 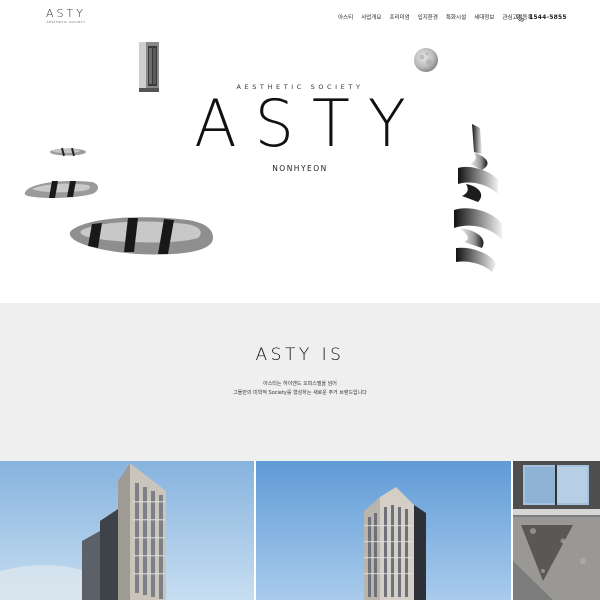 What do you see at coordinates (371, 18) in the screenshot?
I see `nav-item-overview: 사업개요` at bounding box center [371, 18].